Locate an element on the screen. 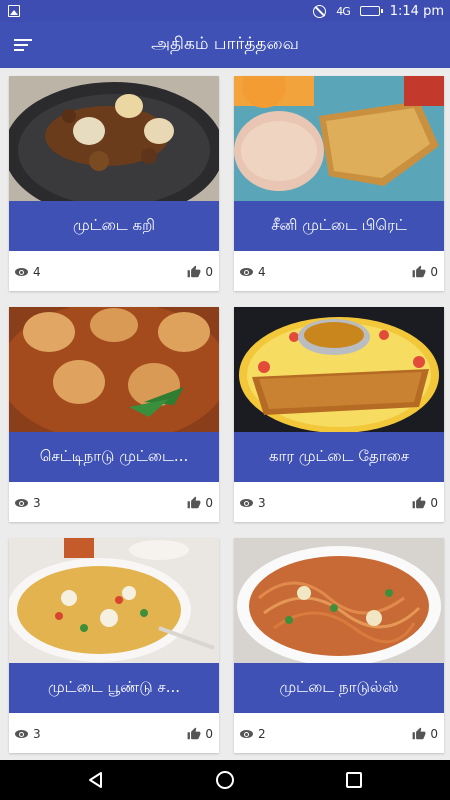  recent-apps-icon is located at coordinates (354, 780).